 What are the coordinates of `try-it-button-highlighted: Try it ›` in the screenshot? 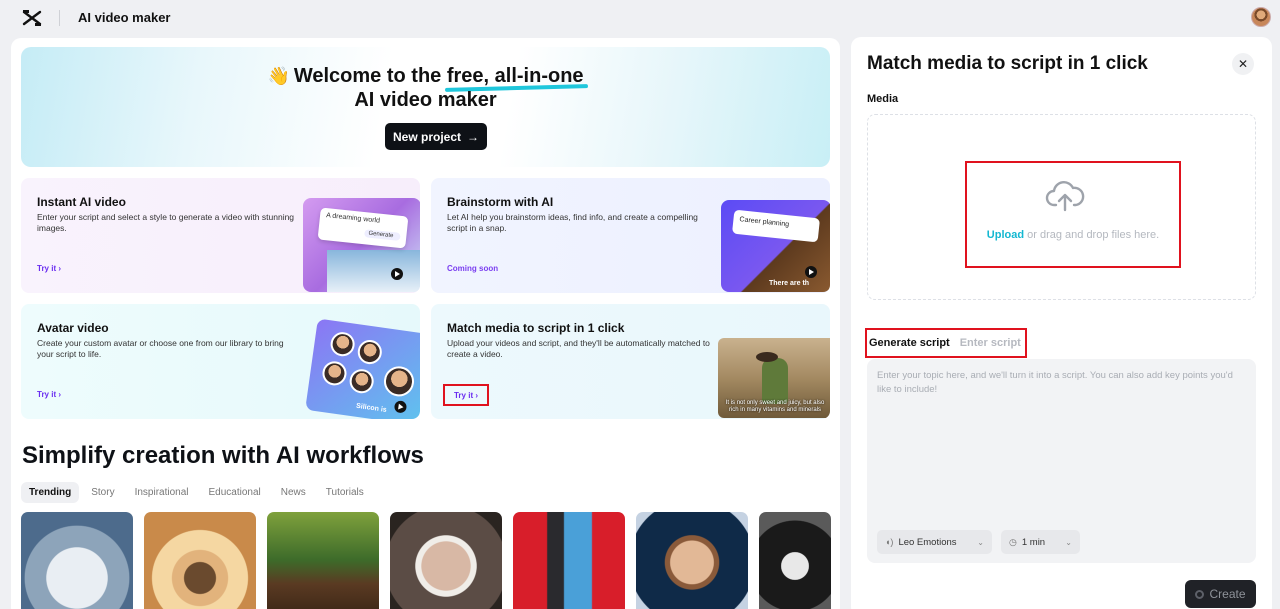 It's located at (466, 395).